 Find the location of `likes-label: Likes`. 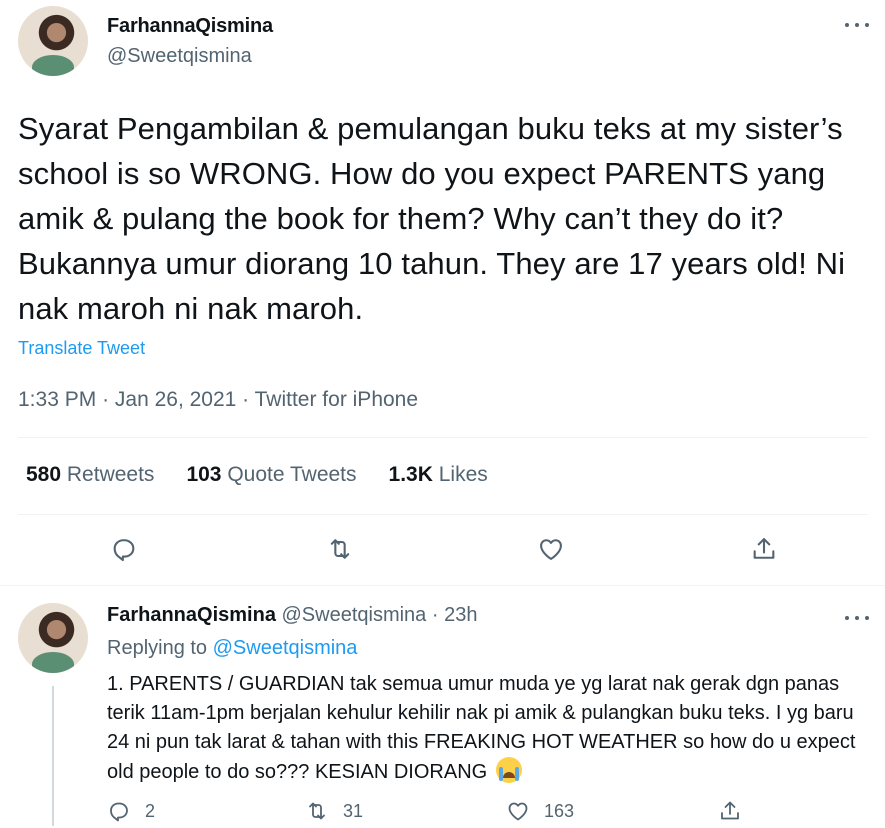

likes-label: Likes is located at coordinates (463, 474).